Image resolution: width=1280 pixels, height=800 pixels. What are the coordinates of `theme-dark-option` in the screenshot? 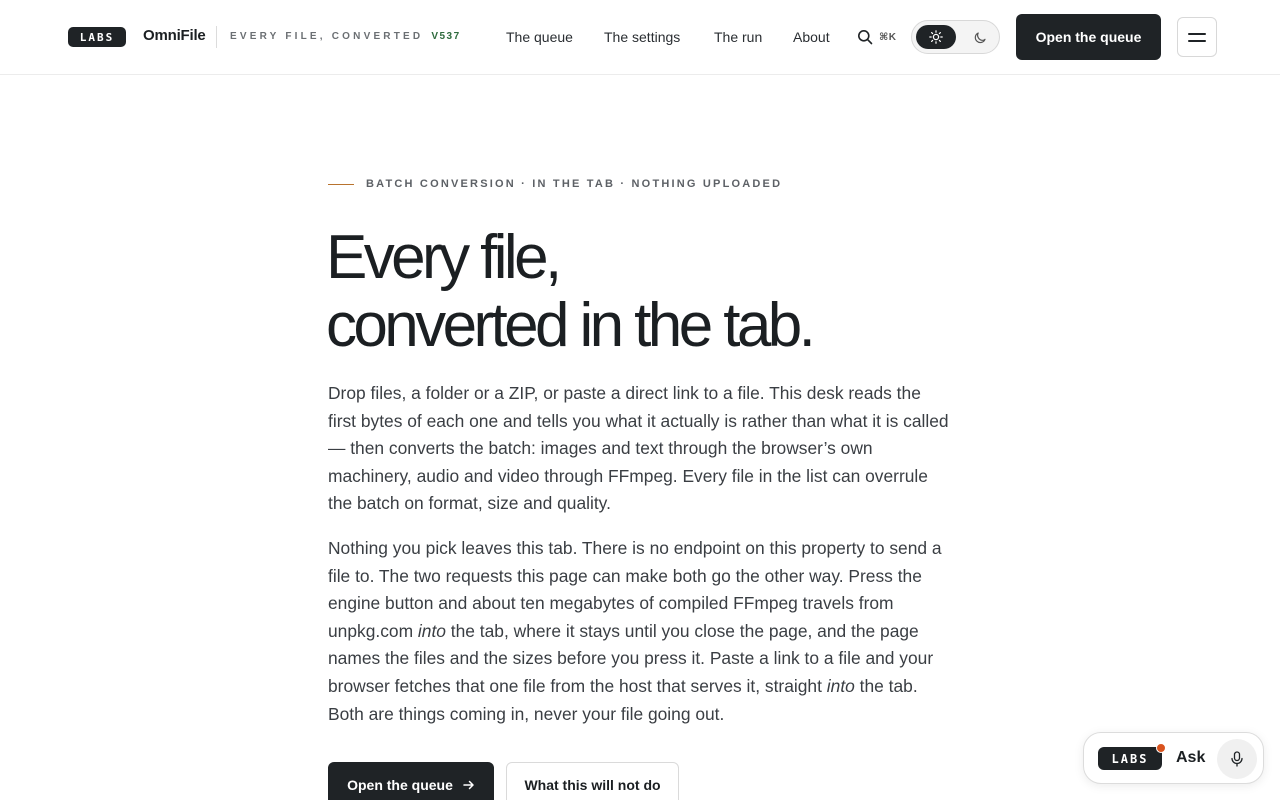 It's located at (980, 37).